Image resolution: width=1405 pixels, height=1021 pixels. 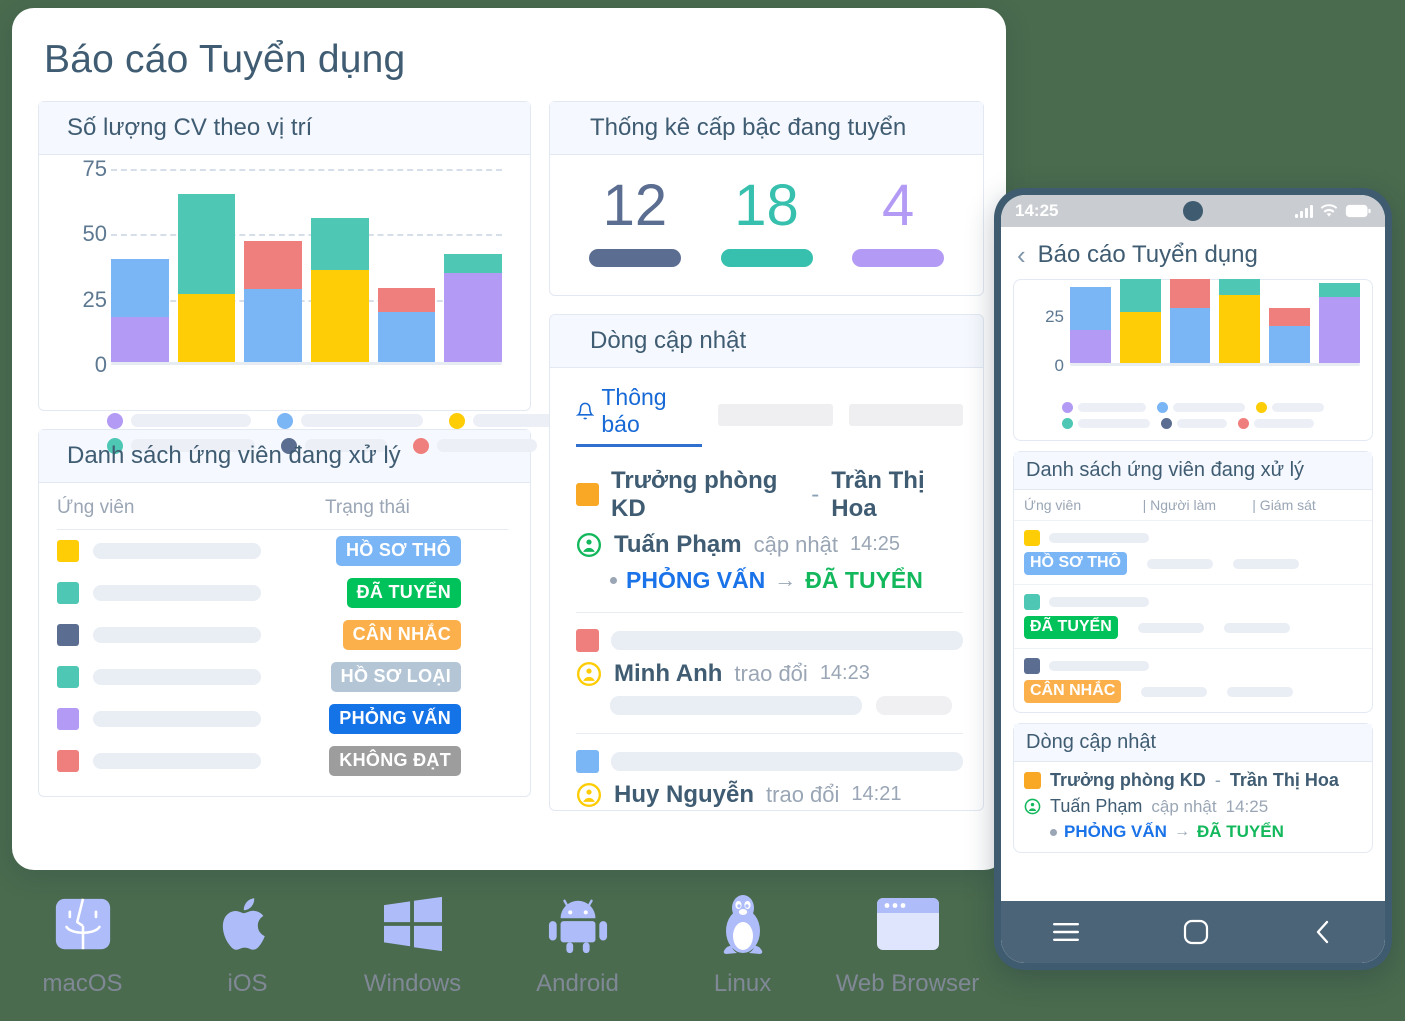 I want to click on phone-feed-status-to: ĐÃ TUYỂN, so click(x=1240, y=831).